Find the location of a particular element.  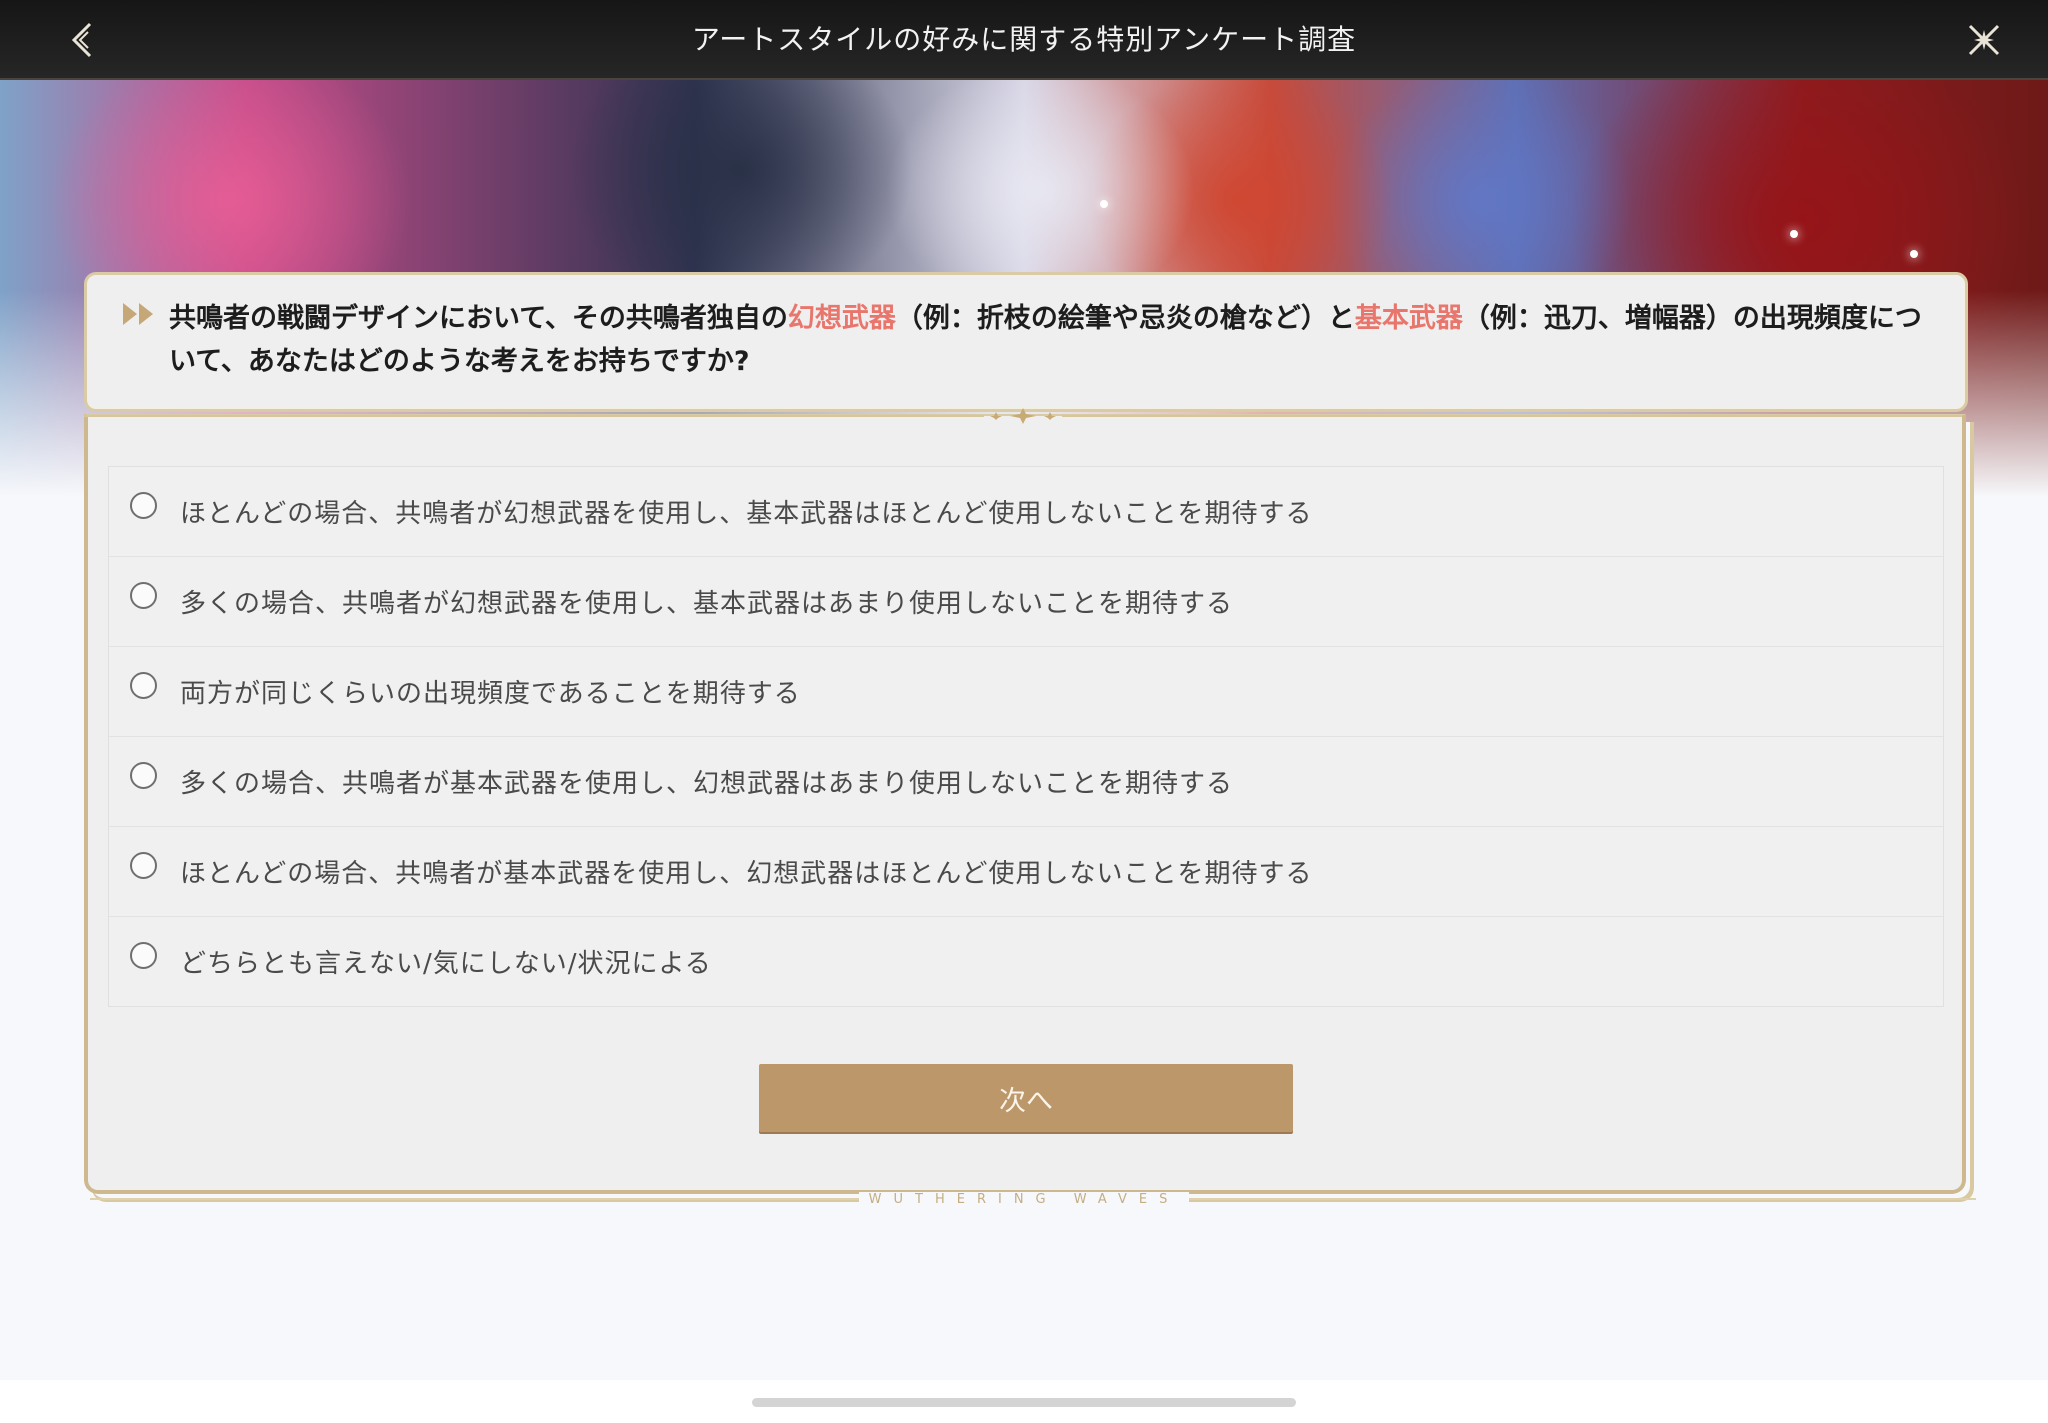

option-row: 両方が同じくらいの出現頻度であることを期待する is located at coordinates (1026, 692).